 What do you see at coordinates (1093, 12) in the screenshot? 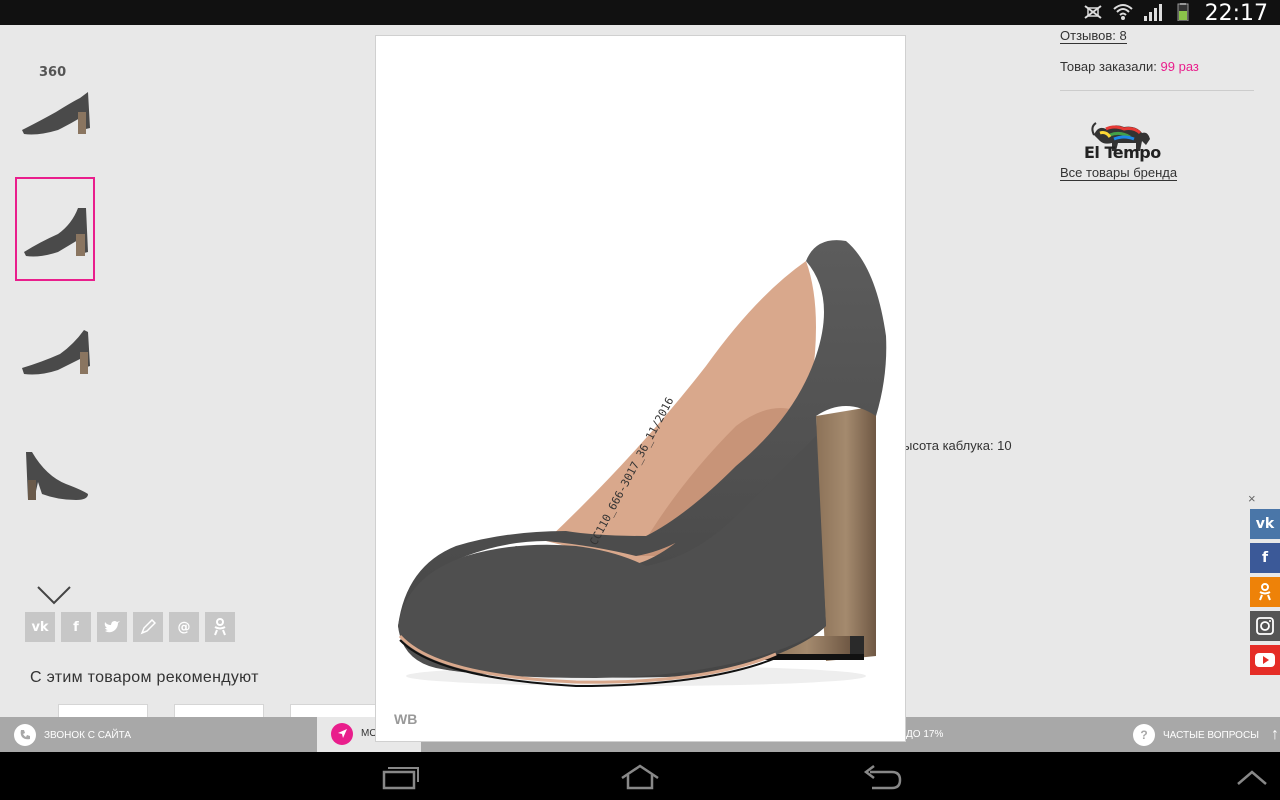
I see `mute-icon` at bounding box center [1093, 12].